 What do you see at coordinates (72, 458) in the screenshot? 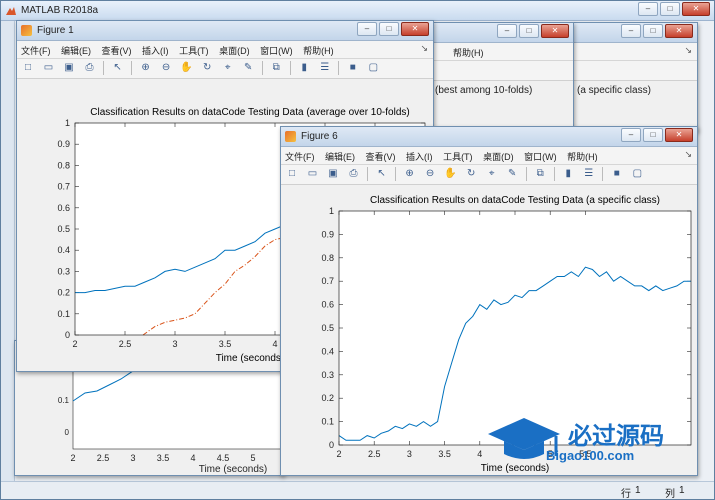
I see `svg-text: 2` at bounding box center [72, 458].